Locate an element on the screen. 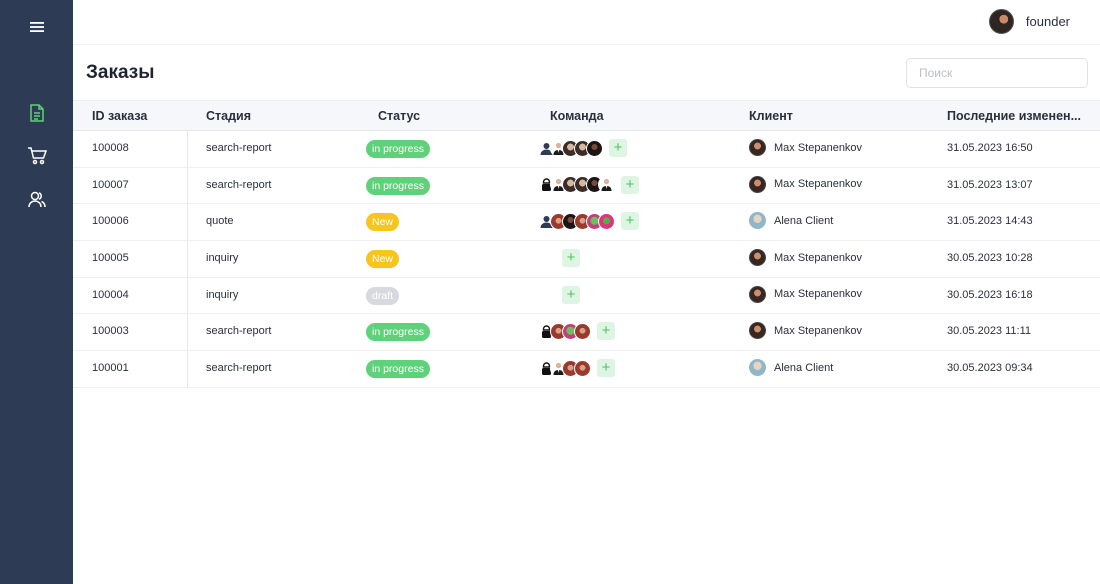 This screenshot has height=584, width=1100. sidebar-item-users is located at coordinates (37, 199).